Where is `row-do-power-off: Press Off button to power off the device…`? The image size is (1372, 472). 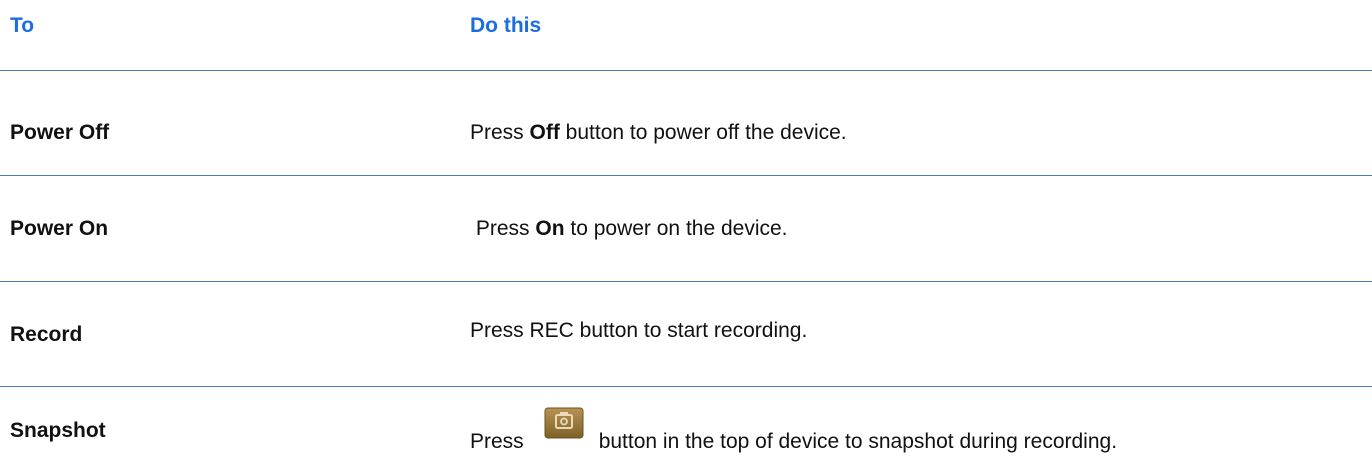 row-do-power-off: Press Off button to power off the device… is located at coordinates (658, 133).